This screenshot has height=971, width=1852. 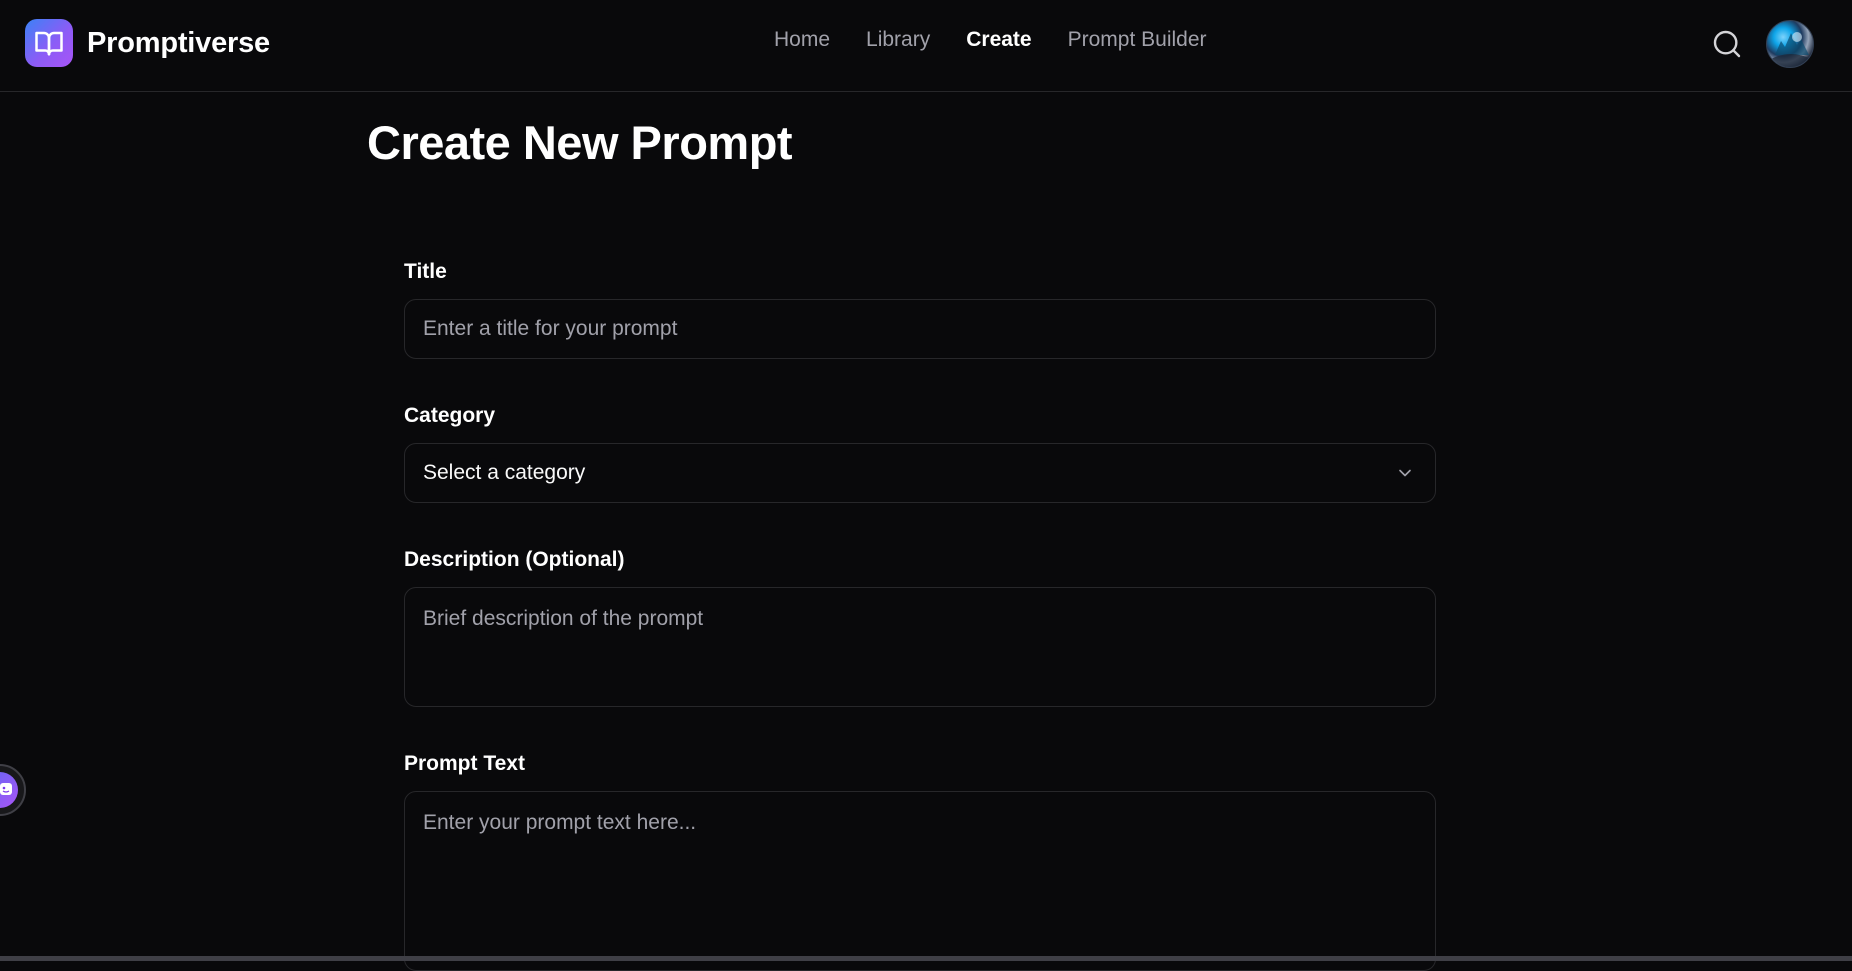 I want to click on user-avatar, so click(x=1790, y=44).